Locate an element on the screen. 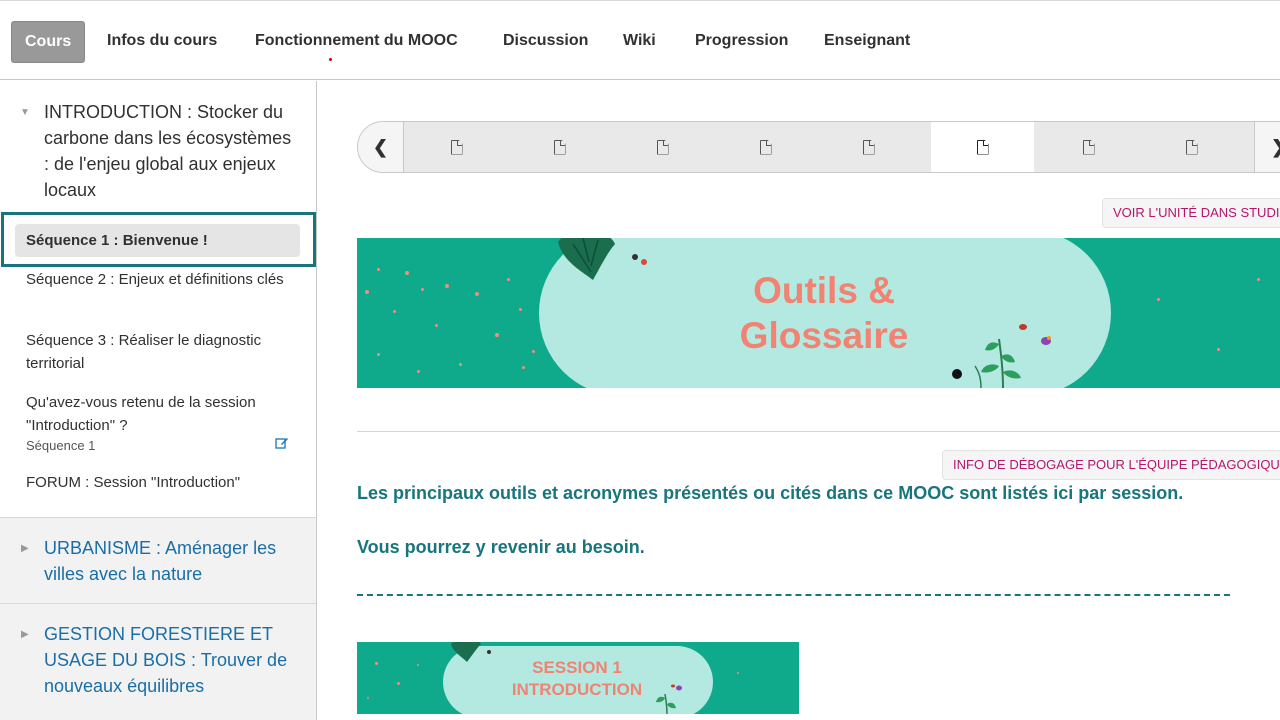  banner-title: Outils & Glossaire is located at coordinates (824, 313).